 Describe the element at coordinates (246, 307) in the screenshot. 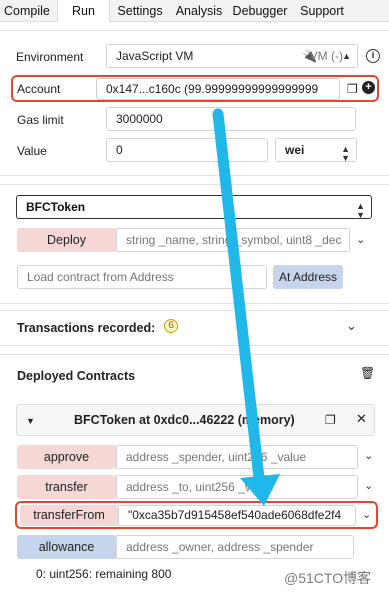

I see `annotation-arrow` at that location.